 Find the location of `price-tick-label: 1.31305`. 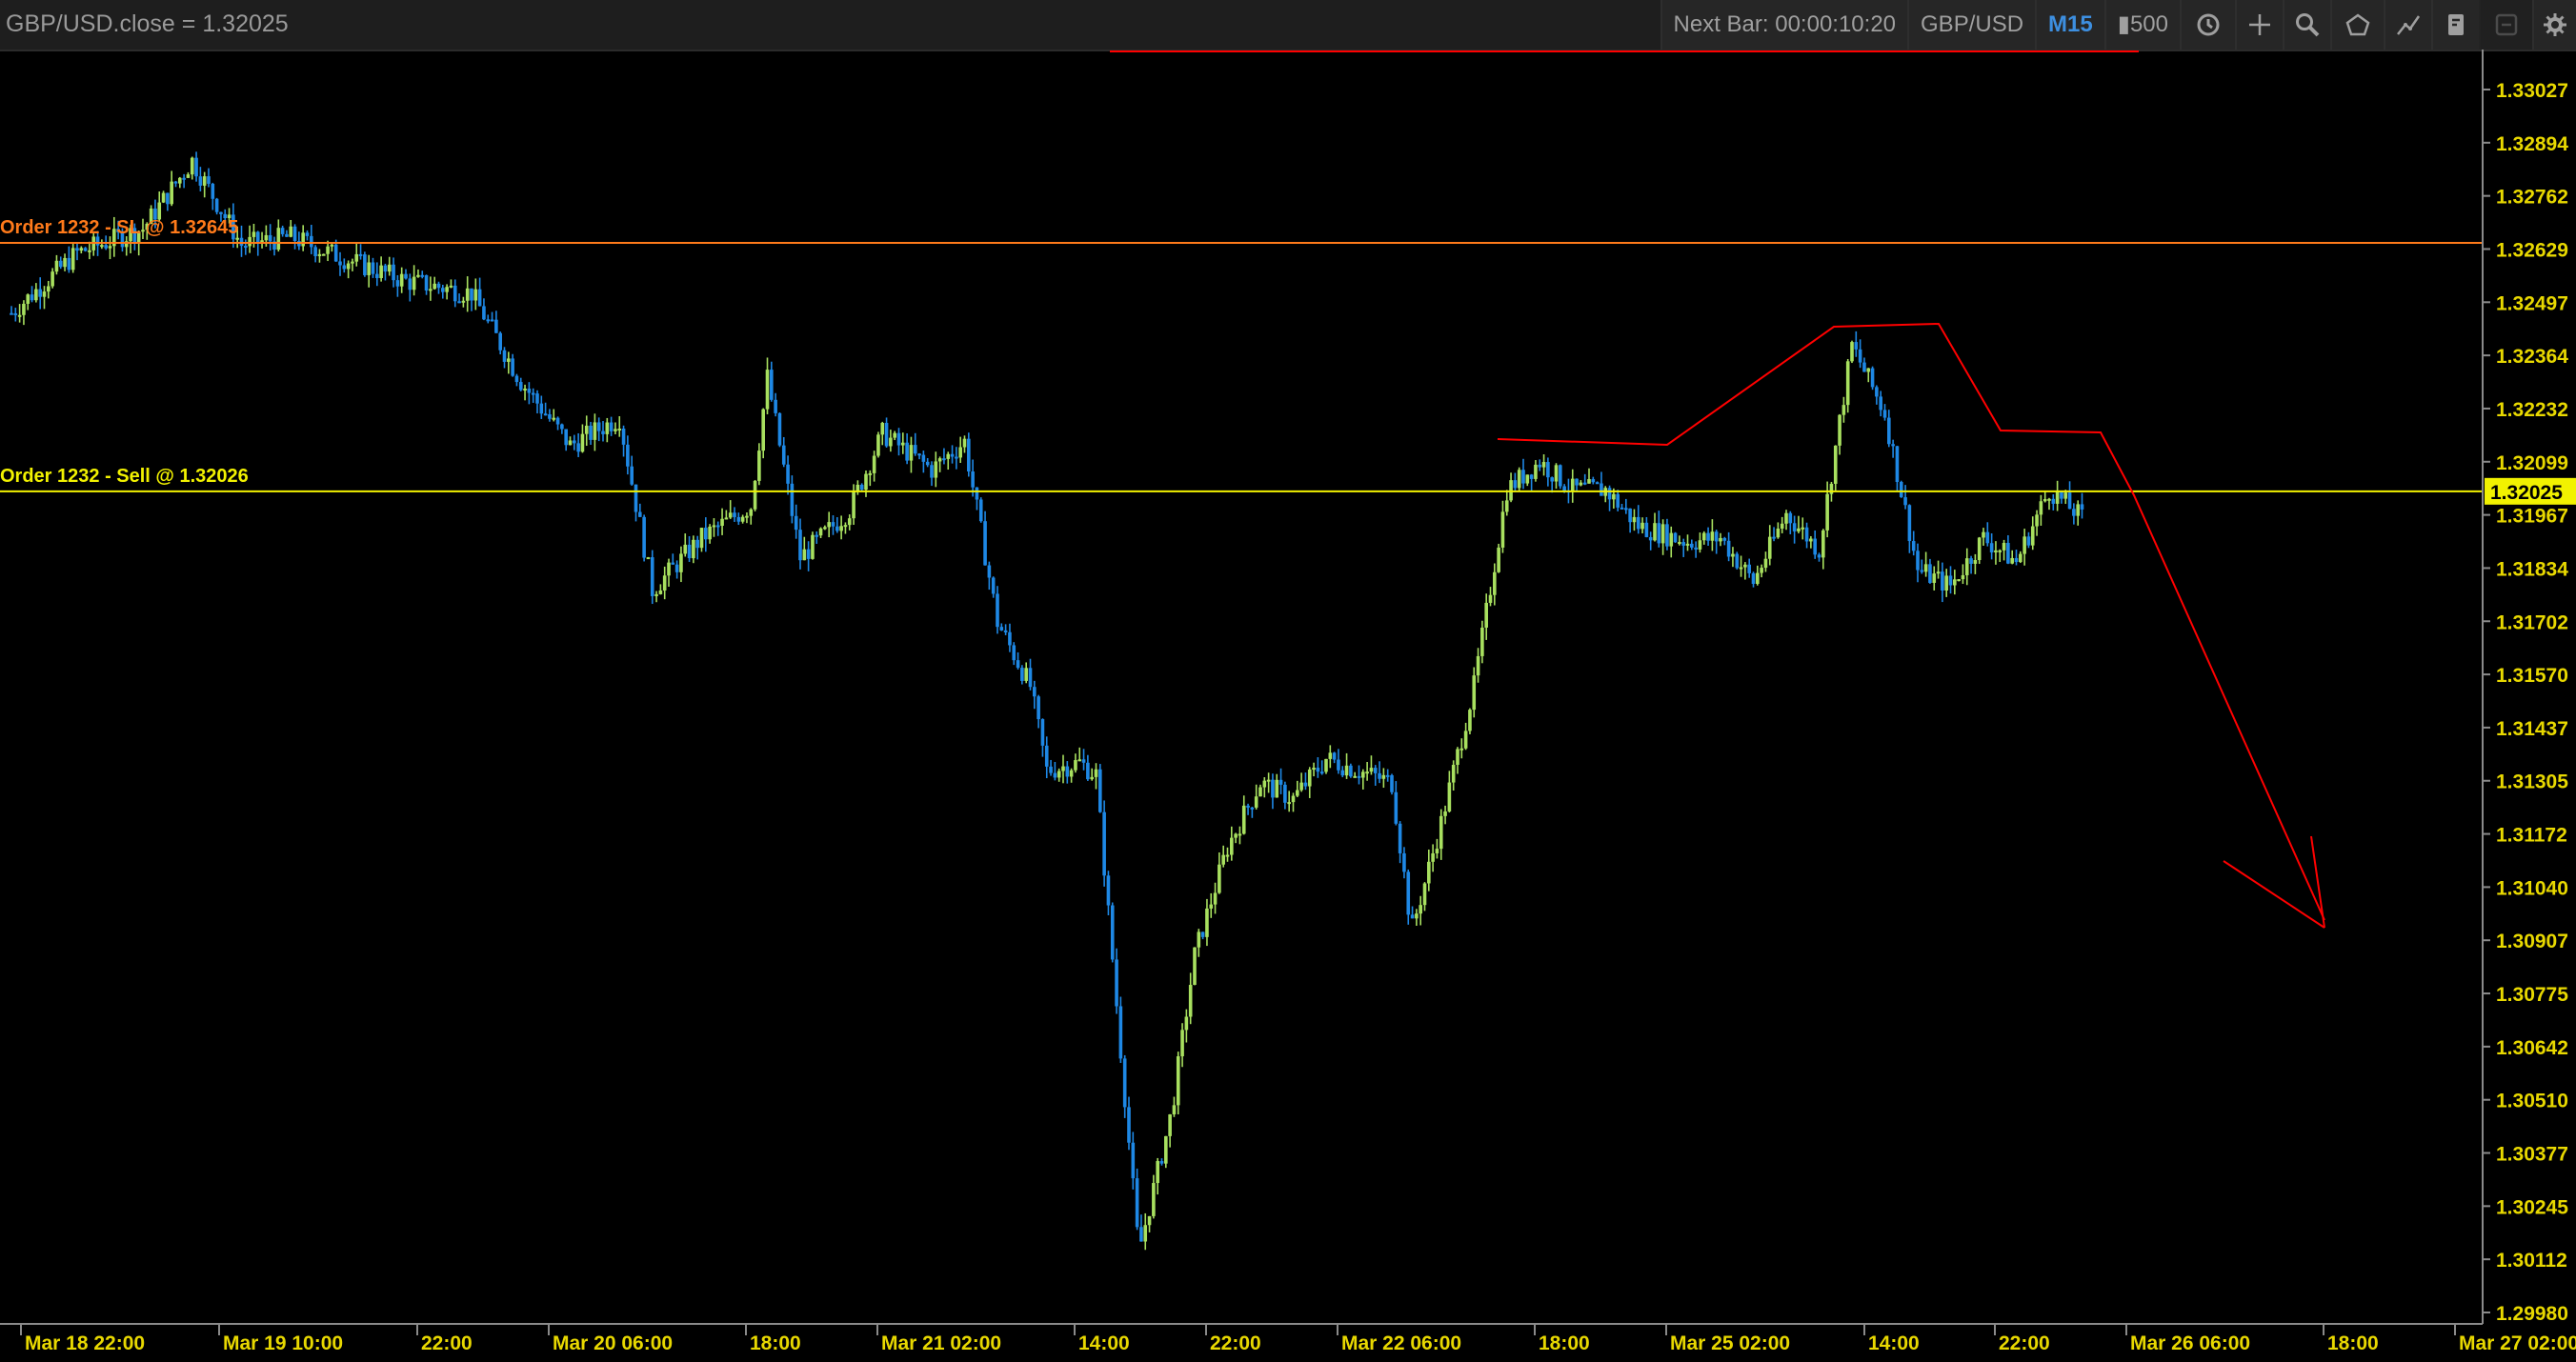

price-tick-label: 1.31305 is located at coordinates (2532, 782).